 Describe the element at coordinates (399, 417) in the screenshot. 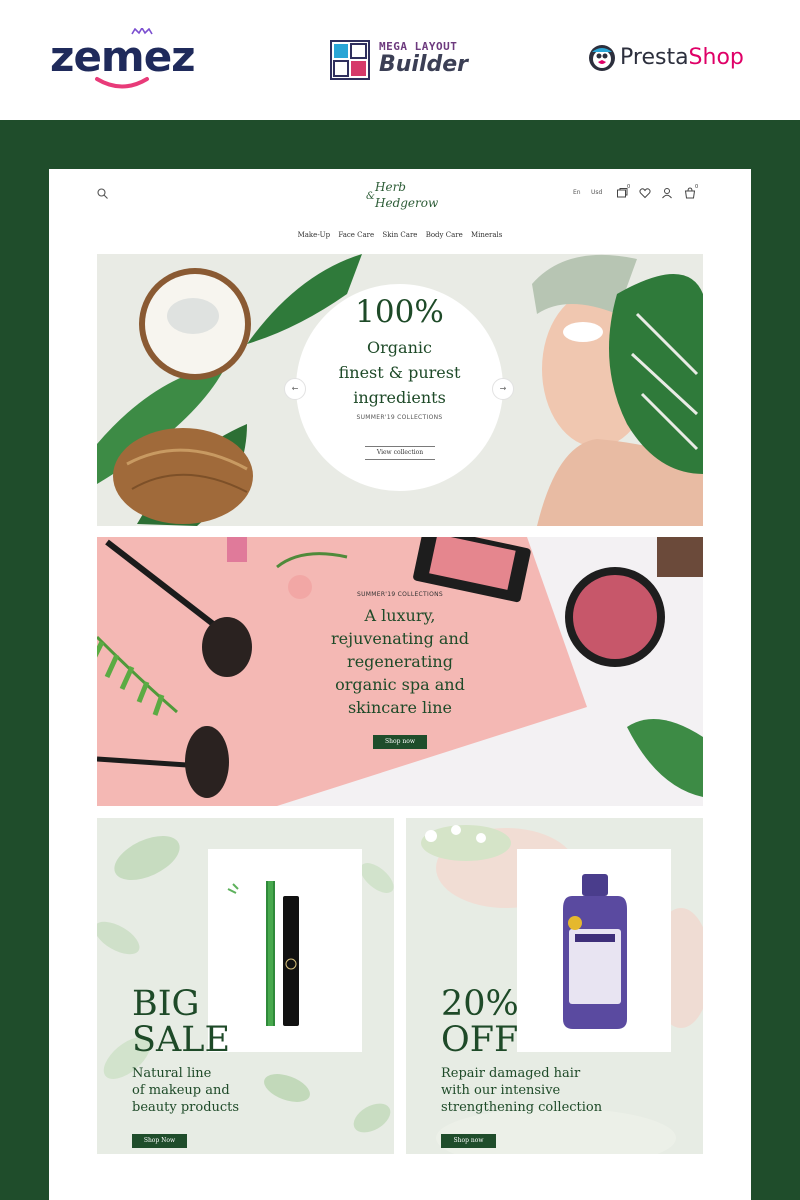

I see `hero-subtitle: SUMMER'19 COLLECTIONS` at that location.